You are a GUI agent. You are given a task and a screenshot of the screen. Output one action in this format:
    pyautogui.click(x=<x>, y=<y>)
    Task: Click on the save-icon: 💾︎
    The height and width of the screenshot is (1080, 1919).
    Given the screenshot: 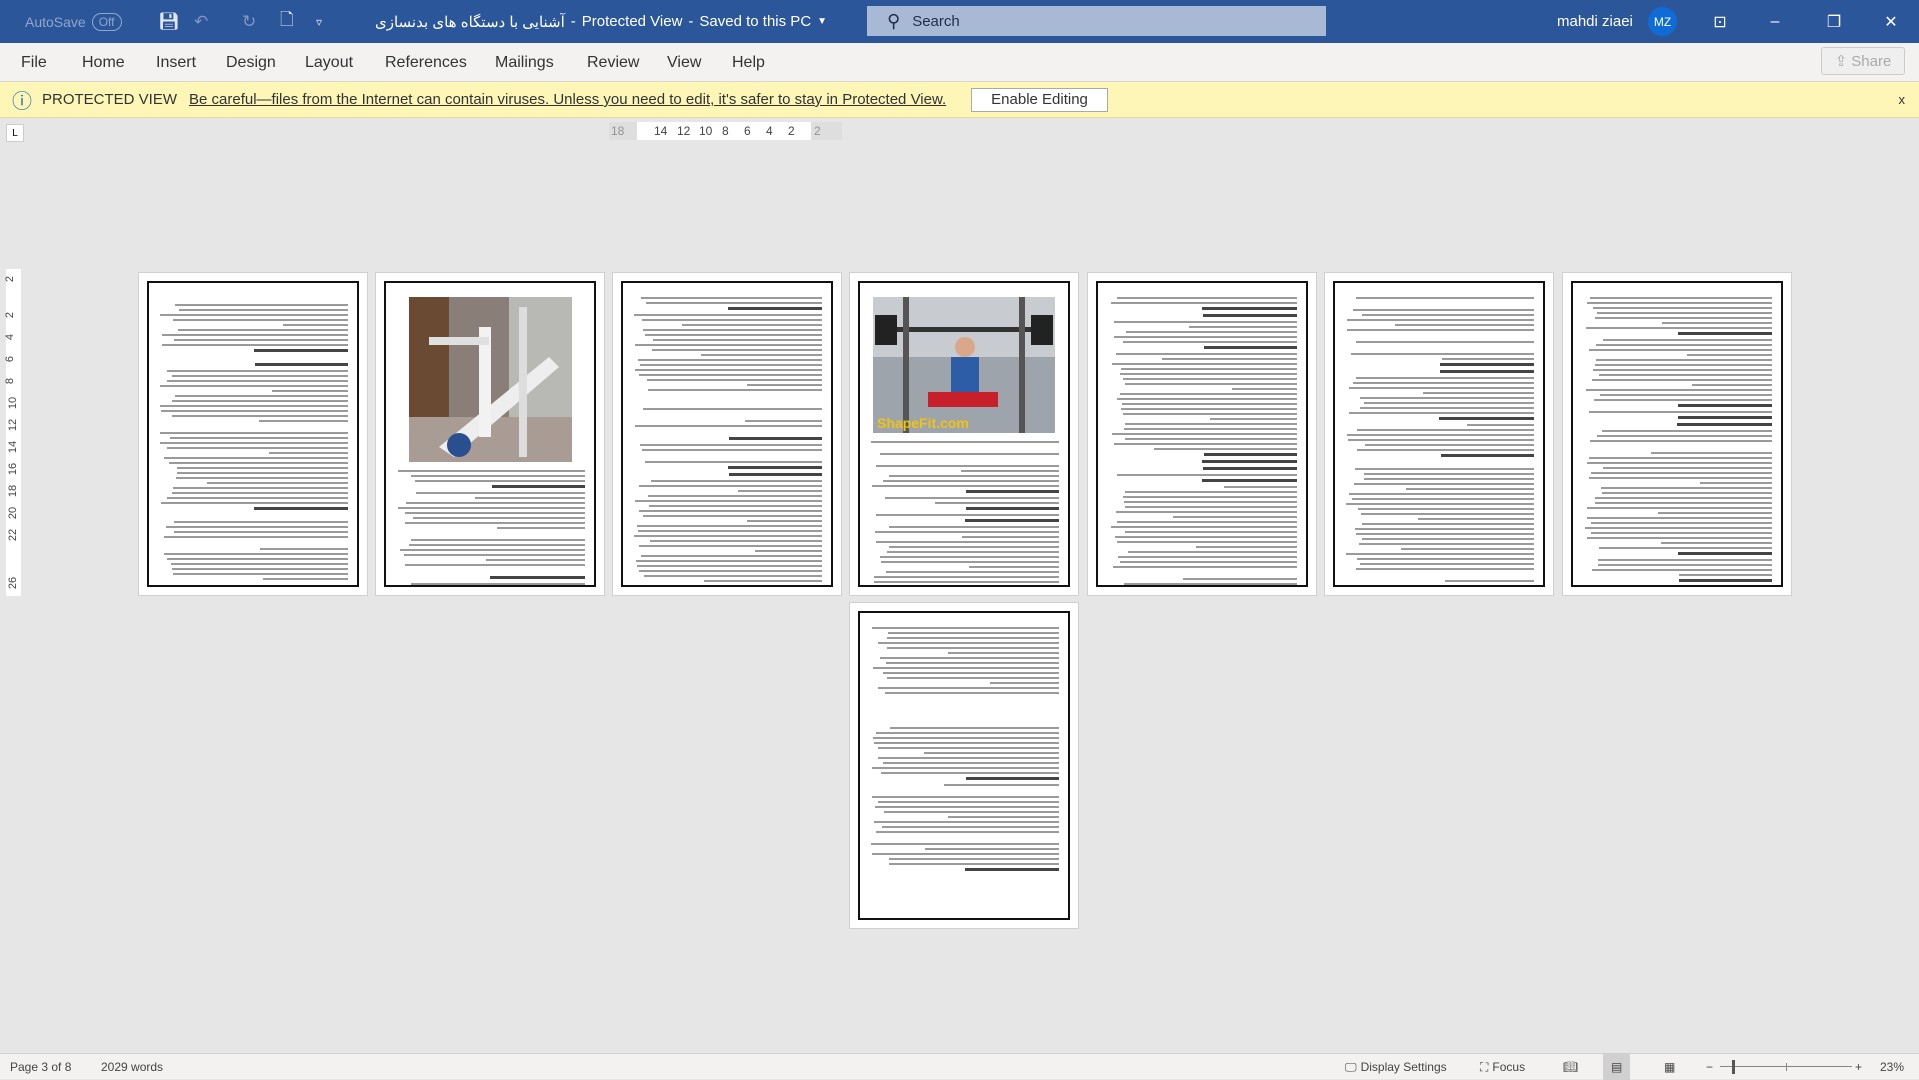 What is the action you would take?
    pyautogui.click(x=169, y=21)
    